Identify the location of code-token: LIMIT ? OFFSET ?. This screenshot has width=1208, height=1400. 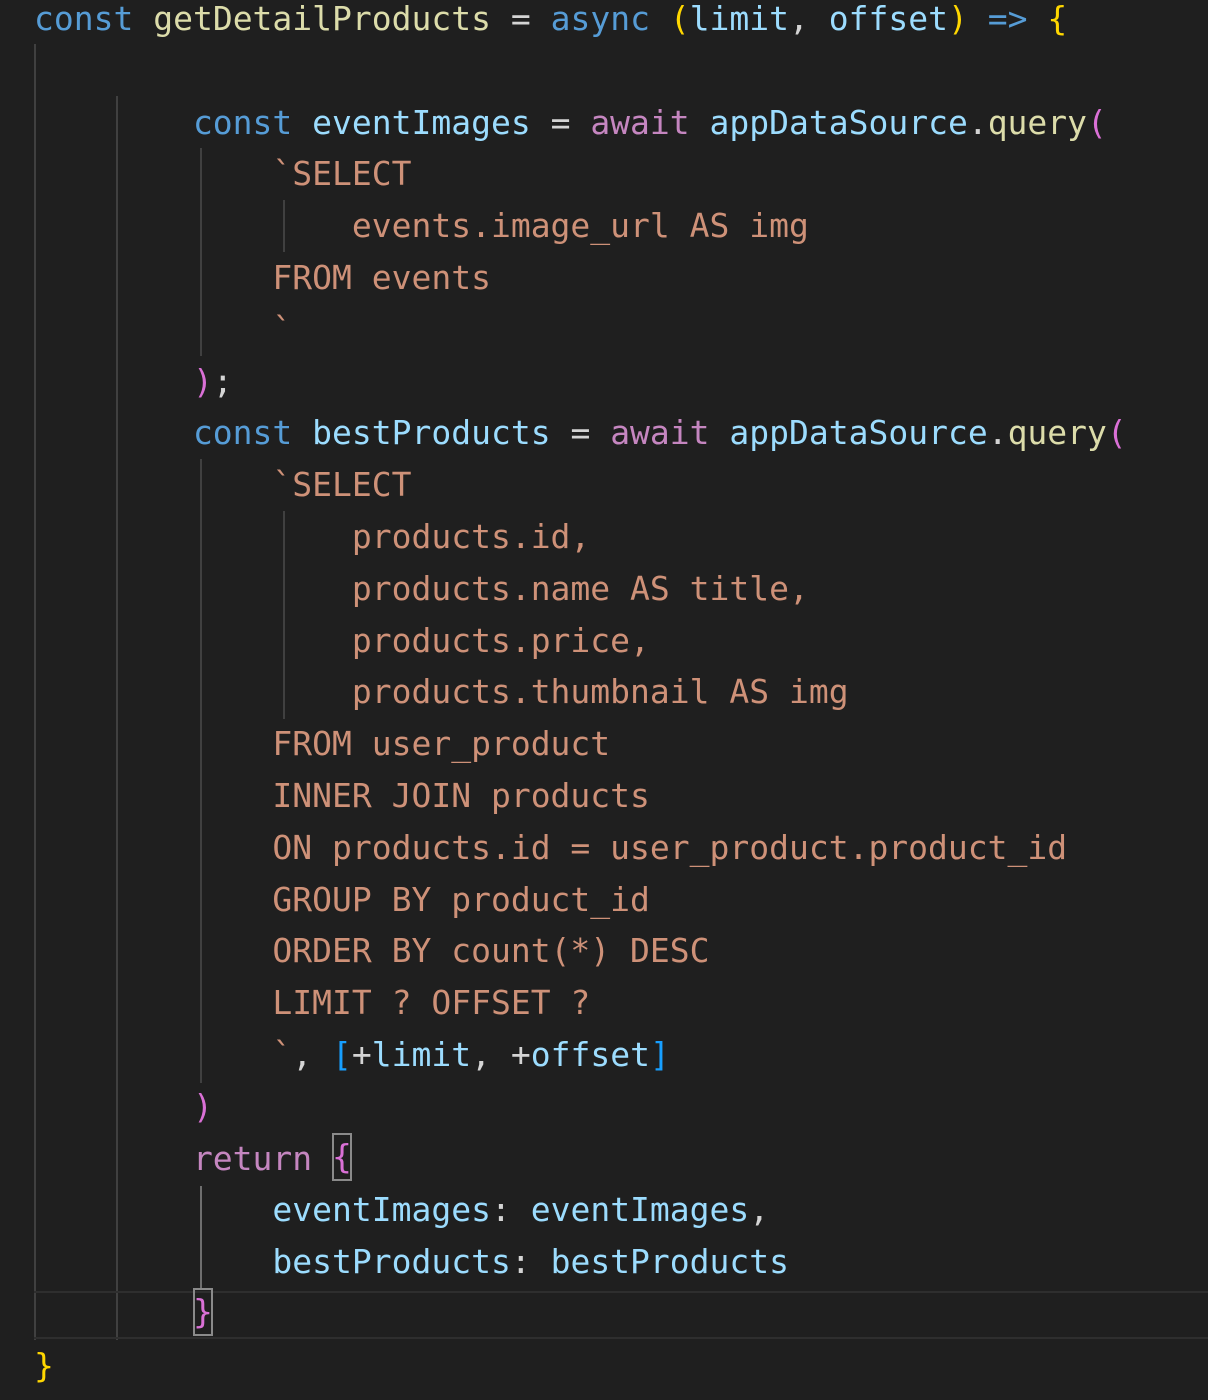
(312, 1003).